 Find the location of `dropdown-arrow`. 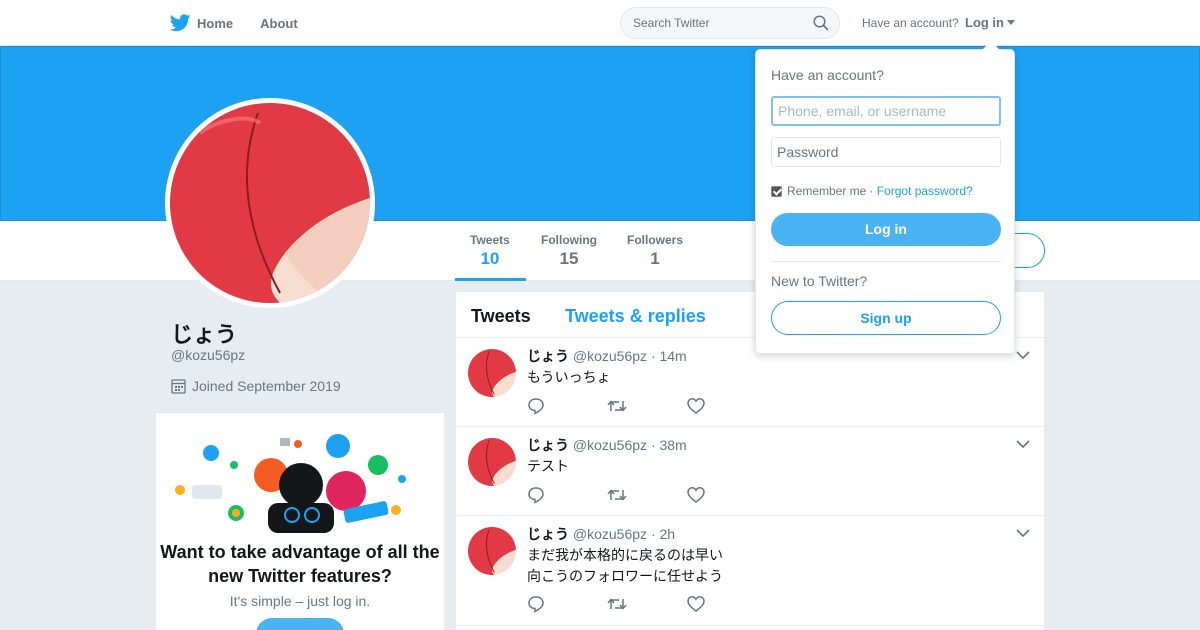

dropdown-arrow is located at coordinates (991, 45).